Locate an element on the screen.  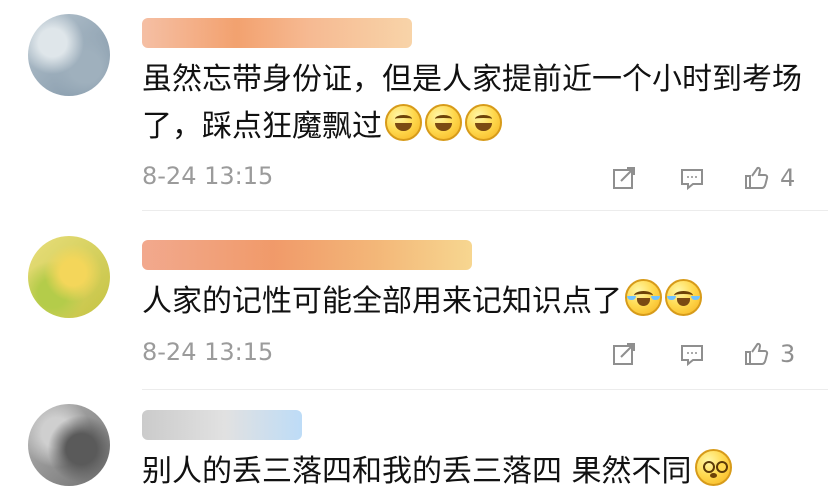
like-button: 4 is located at coordinates (768, 178).